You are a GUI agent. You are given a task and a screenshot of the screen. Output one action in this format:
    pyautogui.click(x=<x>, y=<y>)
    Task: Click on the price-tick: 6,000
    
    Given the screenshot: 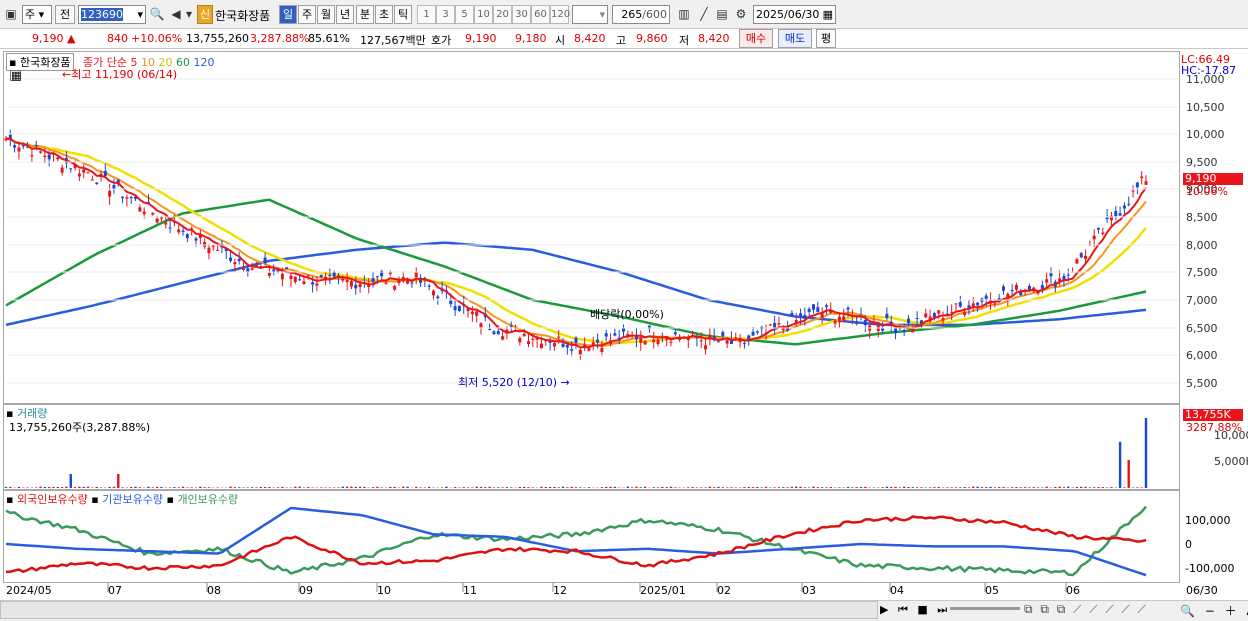 What is the action you would take?
    pyautogui.click(x=1202, y=355)
    